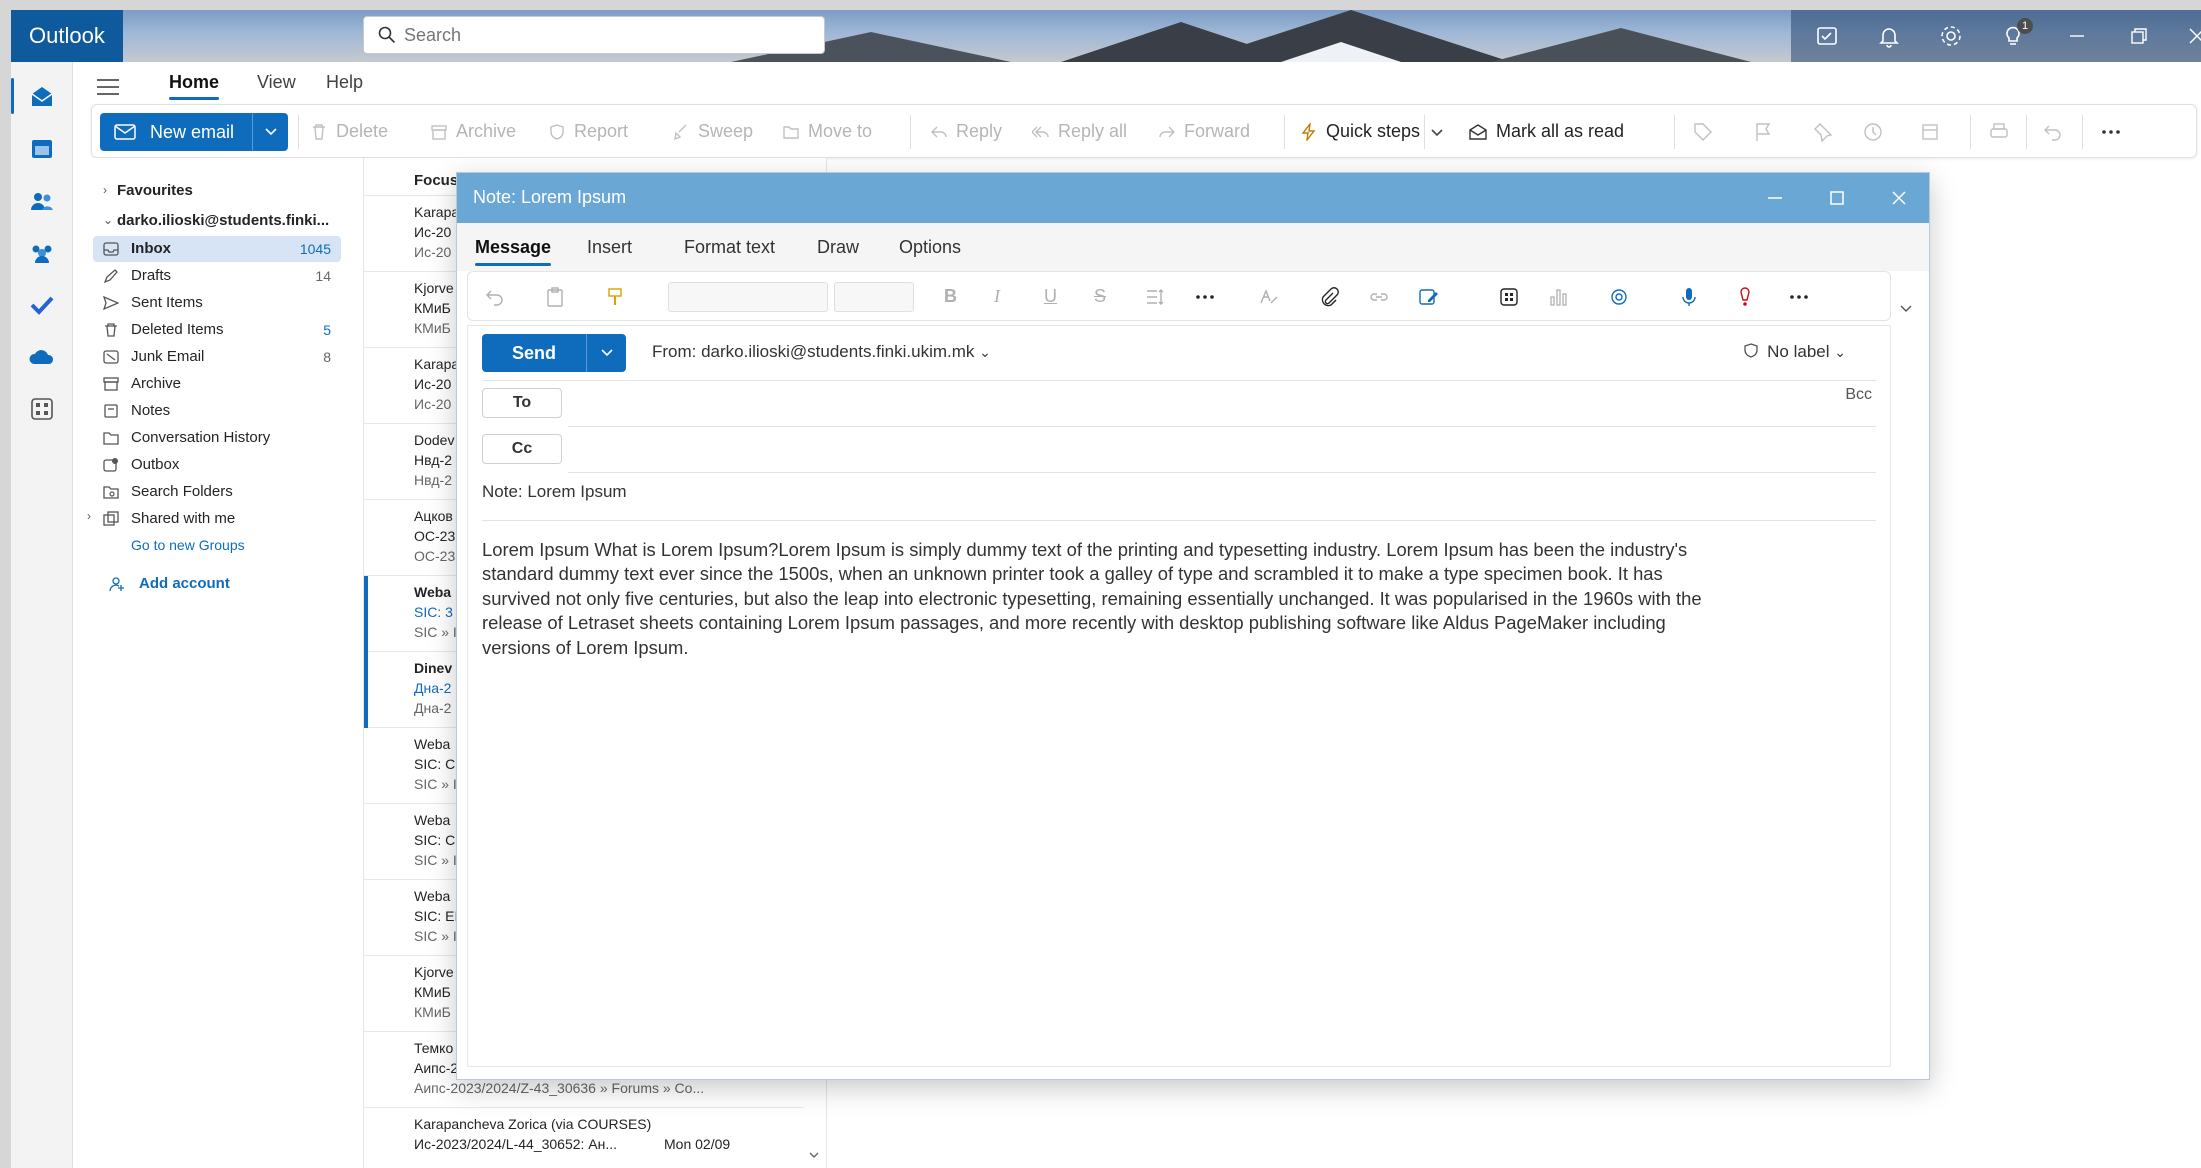 This screenshot has width=2201, height=1168. I want to click on send-button: Send, so click(554, 353).